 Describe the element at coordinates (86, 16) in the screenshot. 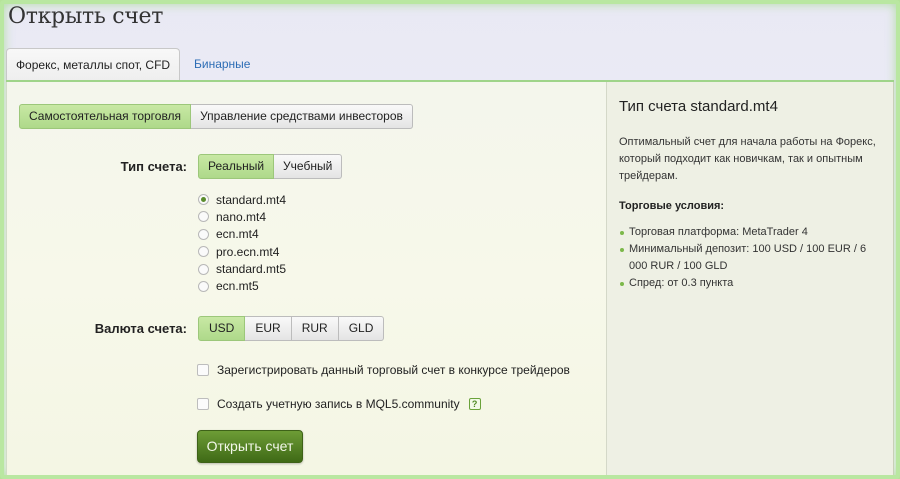

I see `page-title: Открыть счет` at that location.